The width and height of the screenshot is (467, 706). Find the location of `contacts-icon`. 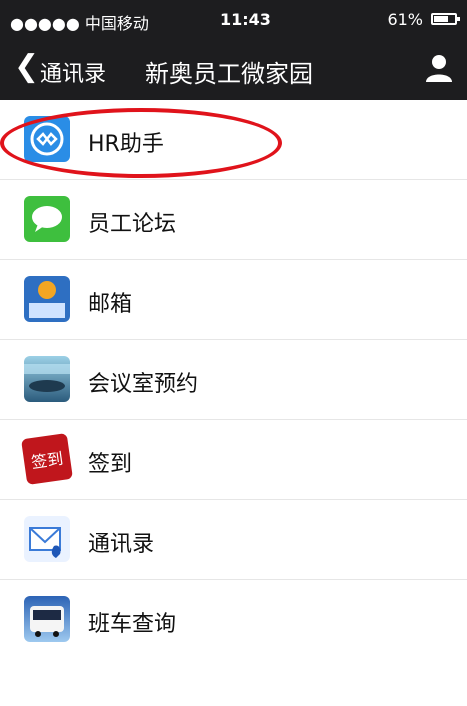

contacts-icon is located at coordinates (47, 539).